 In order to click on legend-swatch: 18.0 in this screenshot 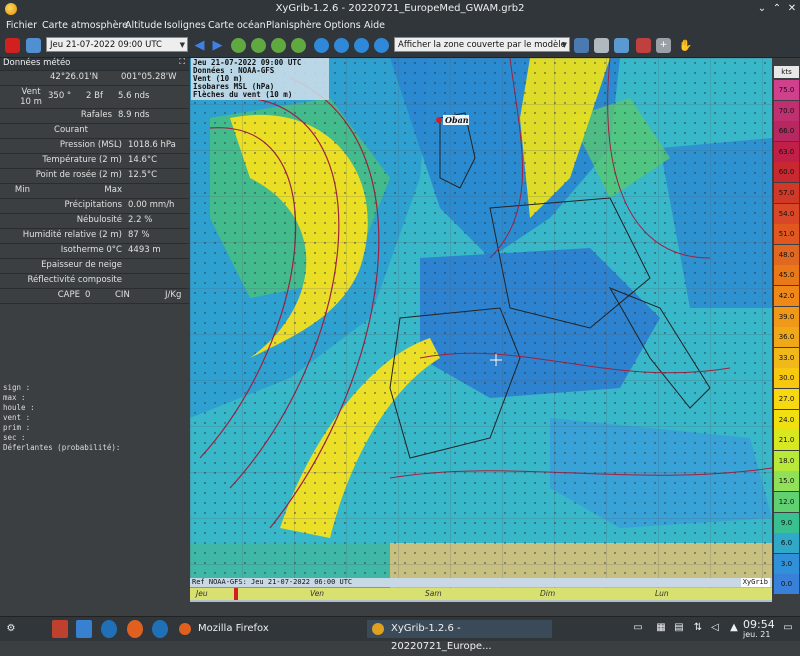, I will do `click(786, 460)`.